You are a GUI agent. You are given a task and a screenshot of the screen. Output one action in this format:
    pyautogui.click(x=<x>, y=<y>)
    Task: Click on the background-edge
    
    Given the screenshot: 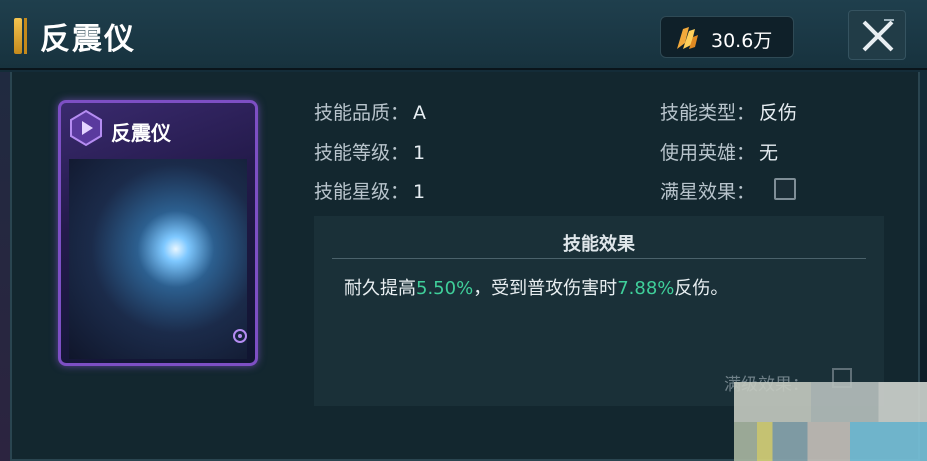 What is the action you would take?
    pyautogui.click(x=5, y=266)
    